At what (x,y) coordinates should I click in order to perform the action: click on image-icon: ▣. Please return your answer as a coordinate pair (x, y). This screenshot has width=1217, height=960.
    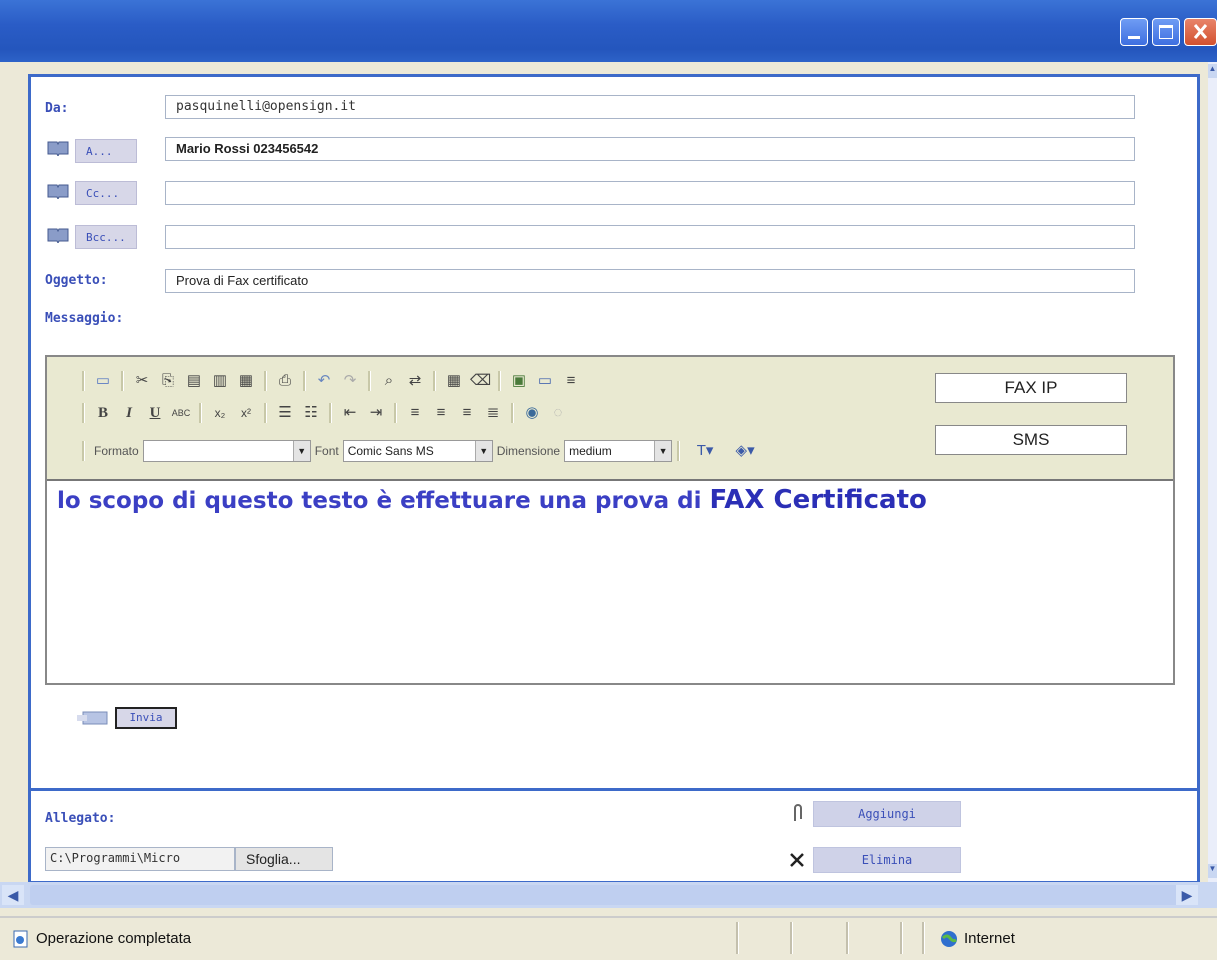
    Looking at the image, I should click on (519, 381).